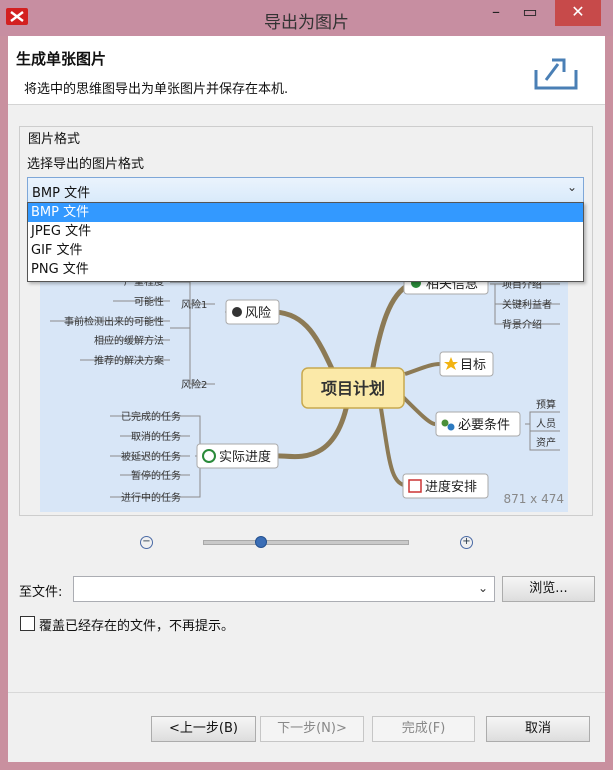 The width and height of the screenshot is (613, 770). Describe the element at coordinates (194, 304) in the screenshot. I see `mindmap-risk1: 风险1` at that location.